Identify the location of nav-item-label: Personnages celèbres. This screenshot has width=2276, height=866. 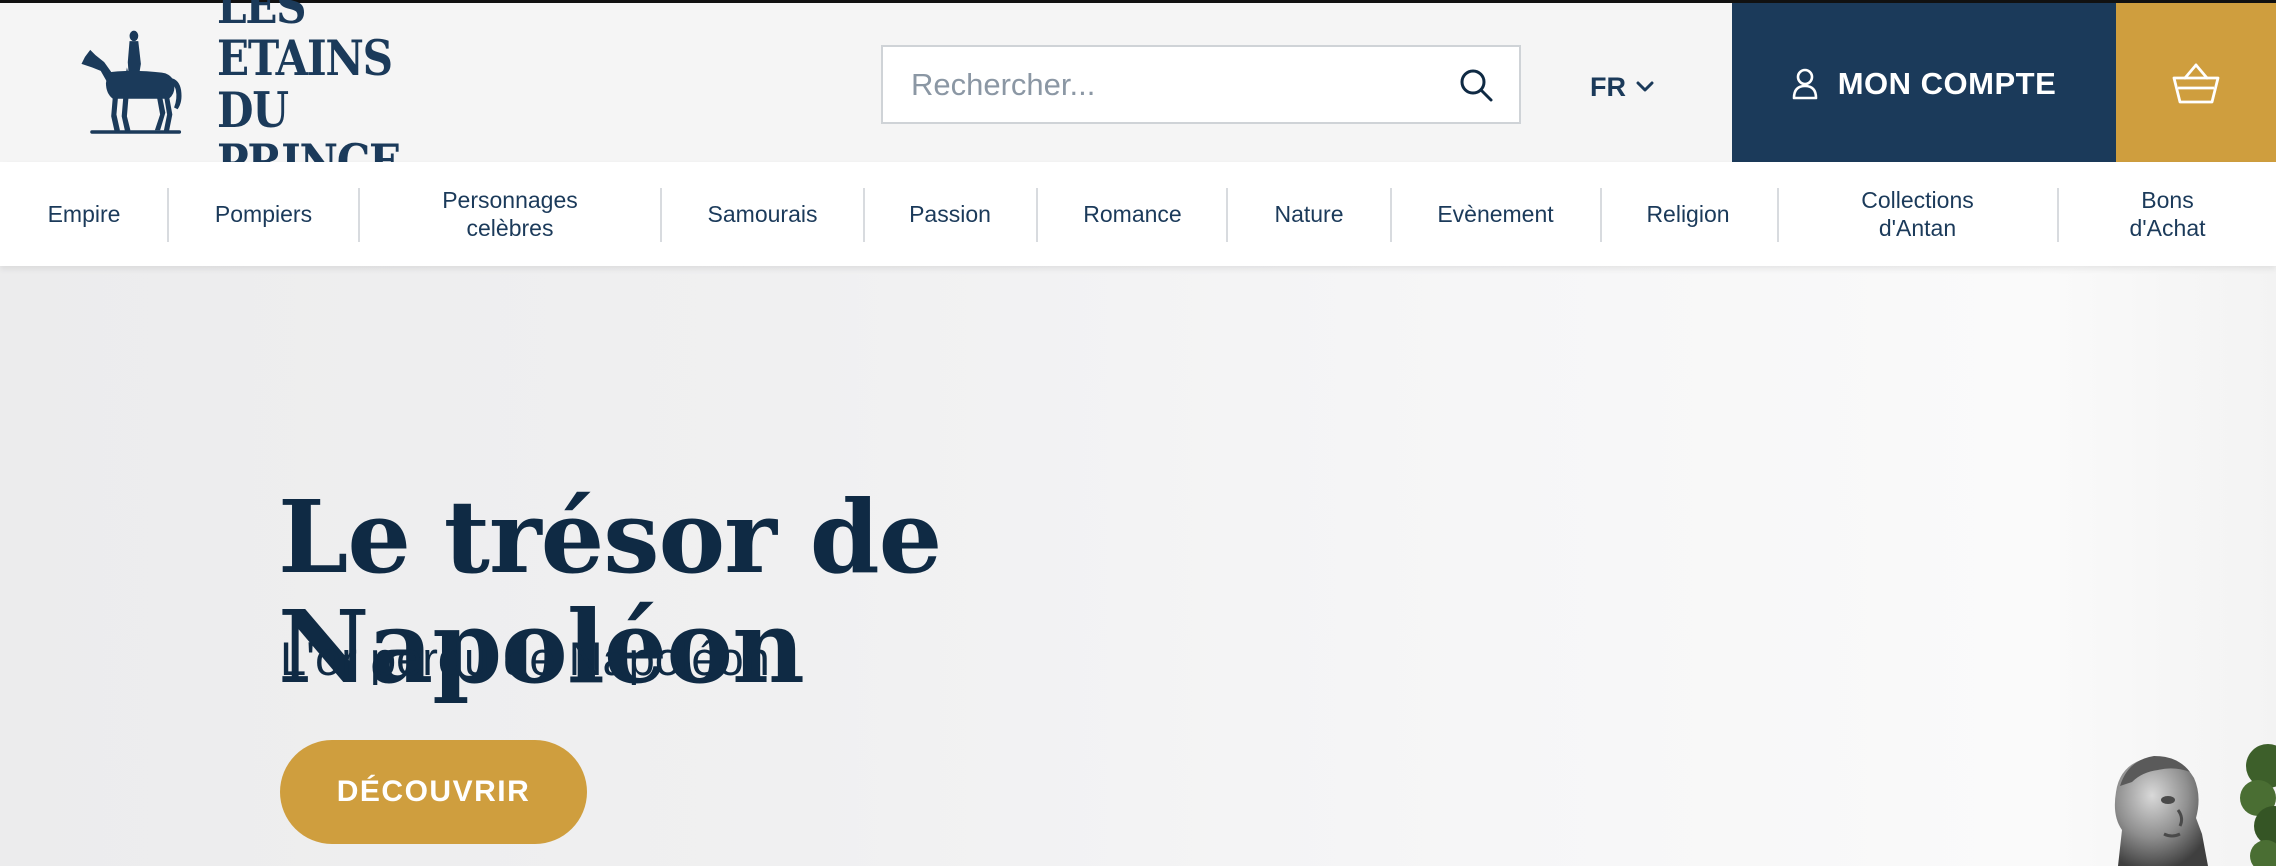
(510, 214).